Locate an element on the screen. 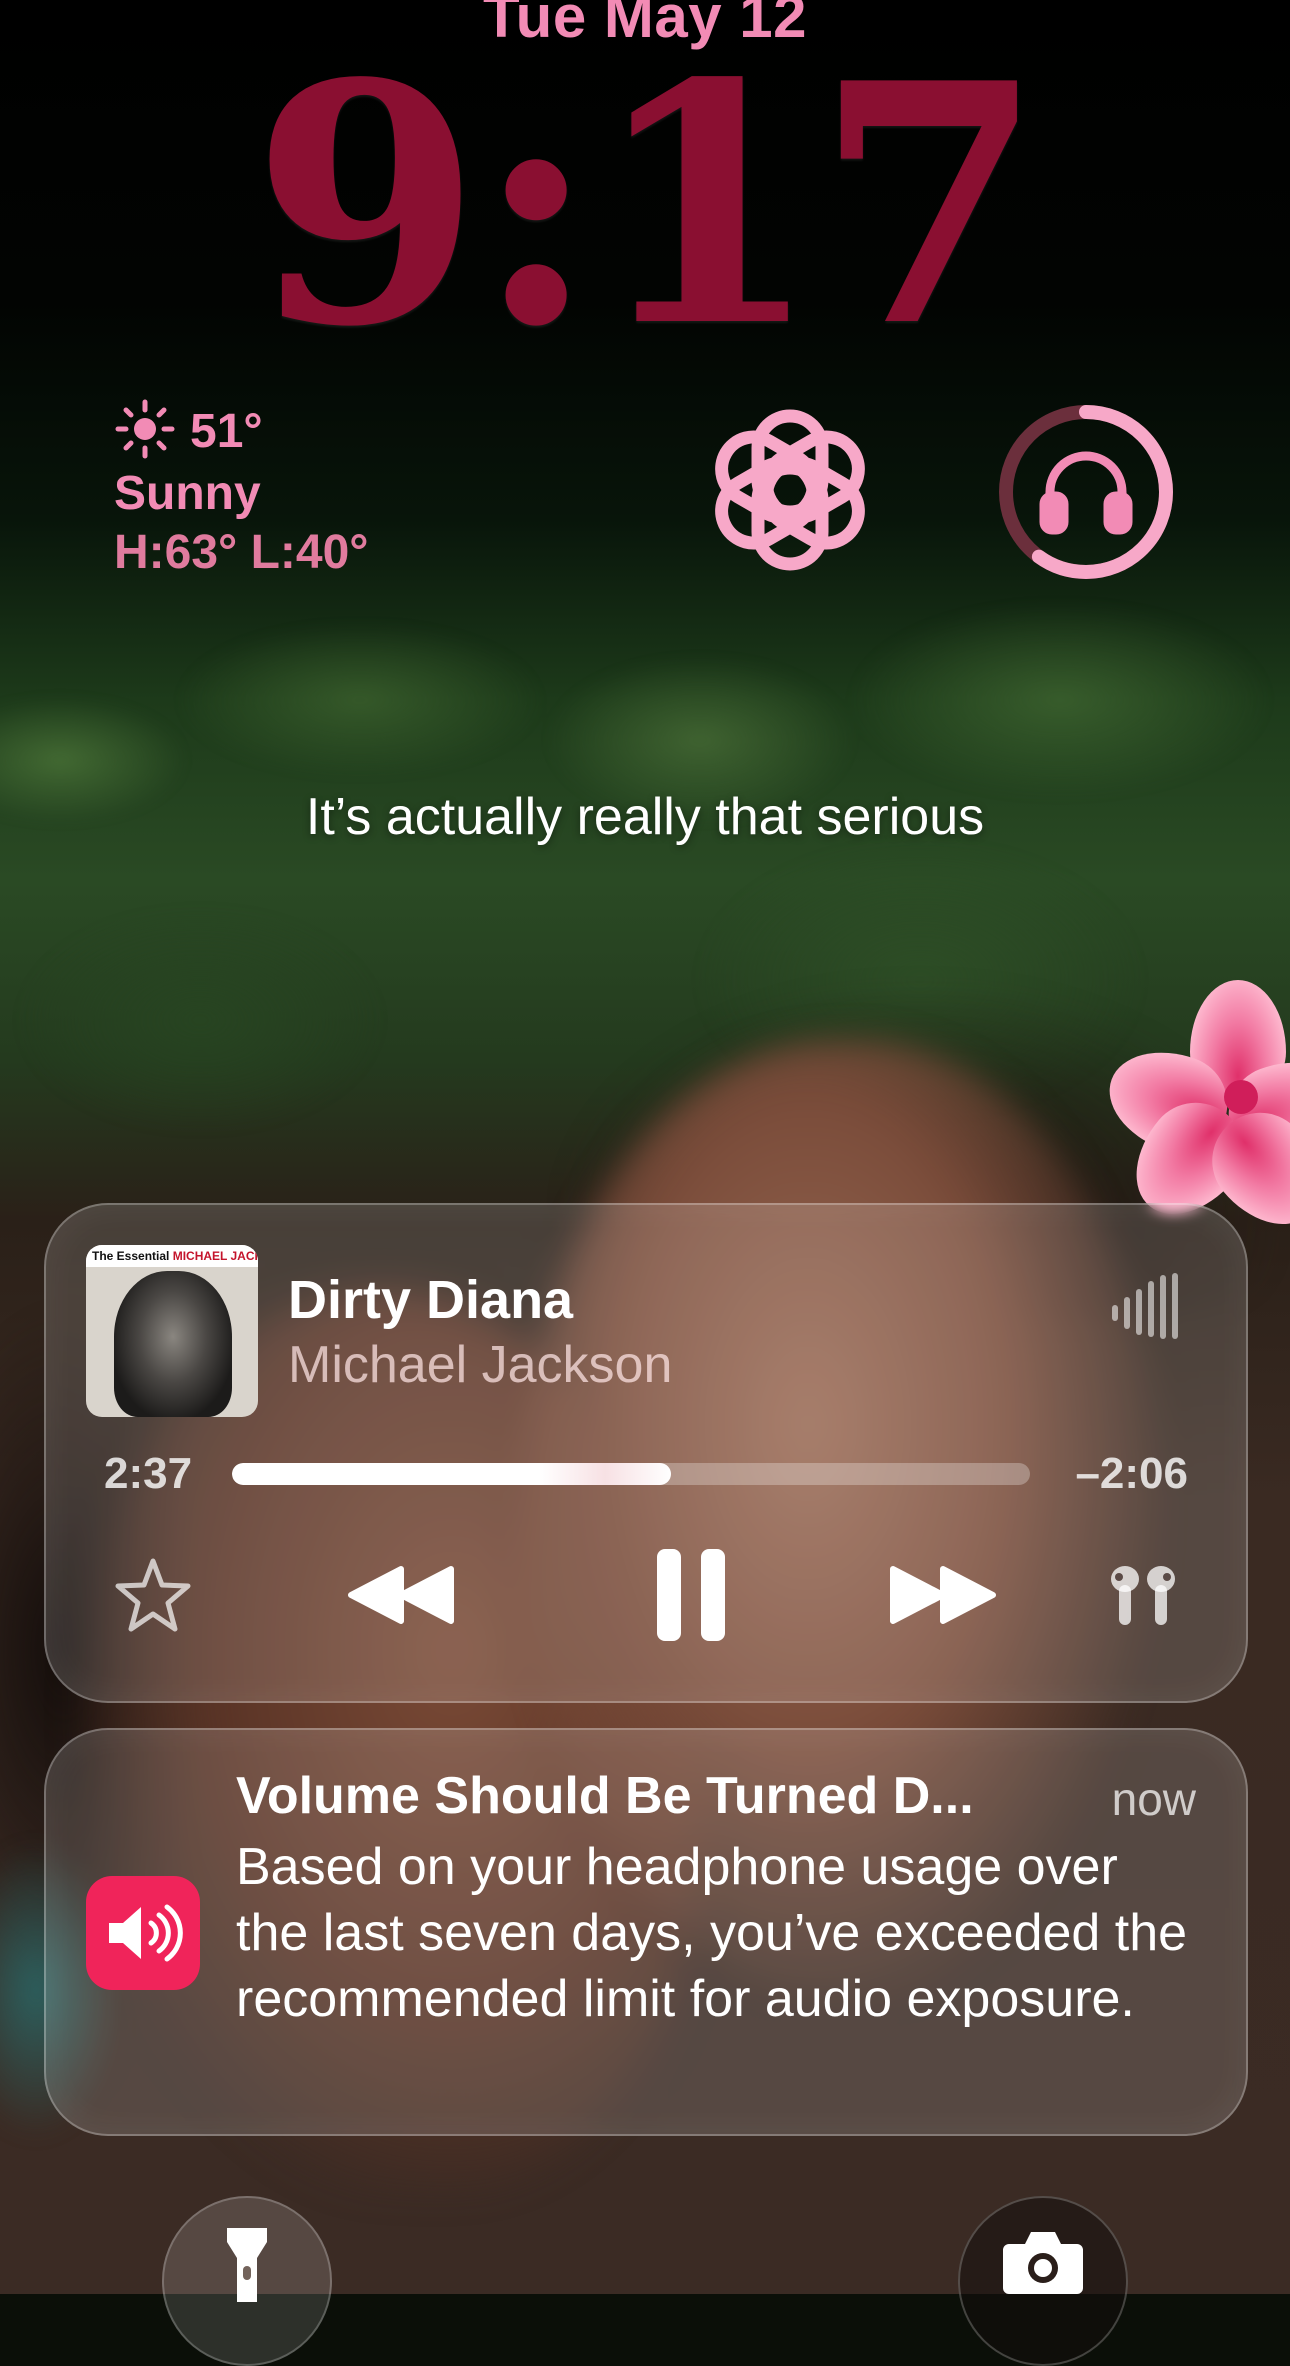  rewind-icon is located at coordinates (401, 1595).